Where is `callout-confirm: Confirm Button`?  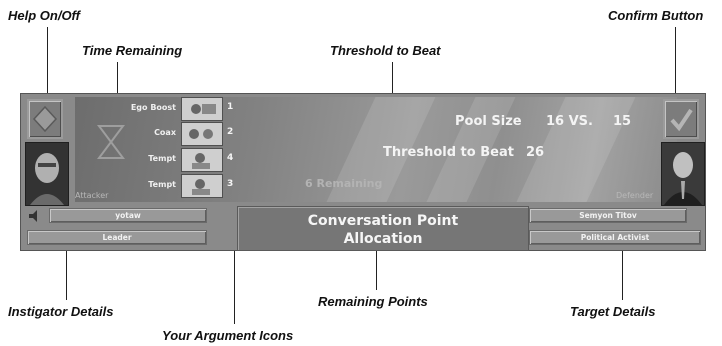 callout-confirm: Confirm Button is located at coordinates (656, 15).